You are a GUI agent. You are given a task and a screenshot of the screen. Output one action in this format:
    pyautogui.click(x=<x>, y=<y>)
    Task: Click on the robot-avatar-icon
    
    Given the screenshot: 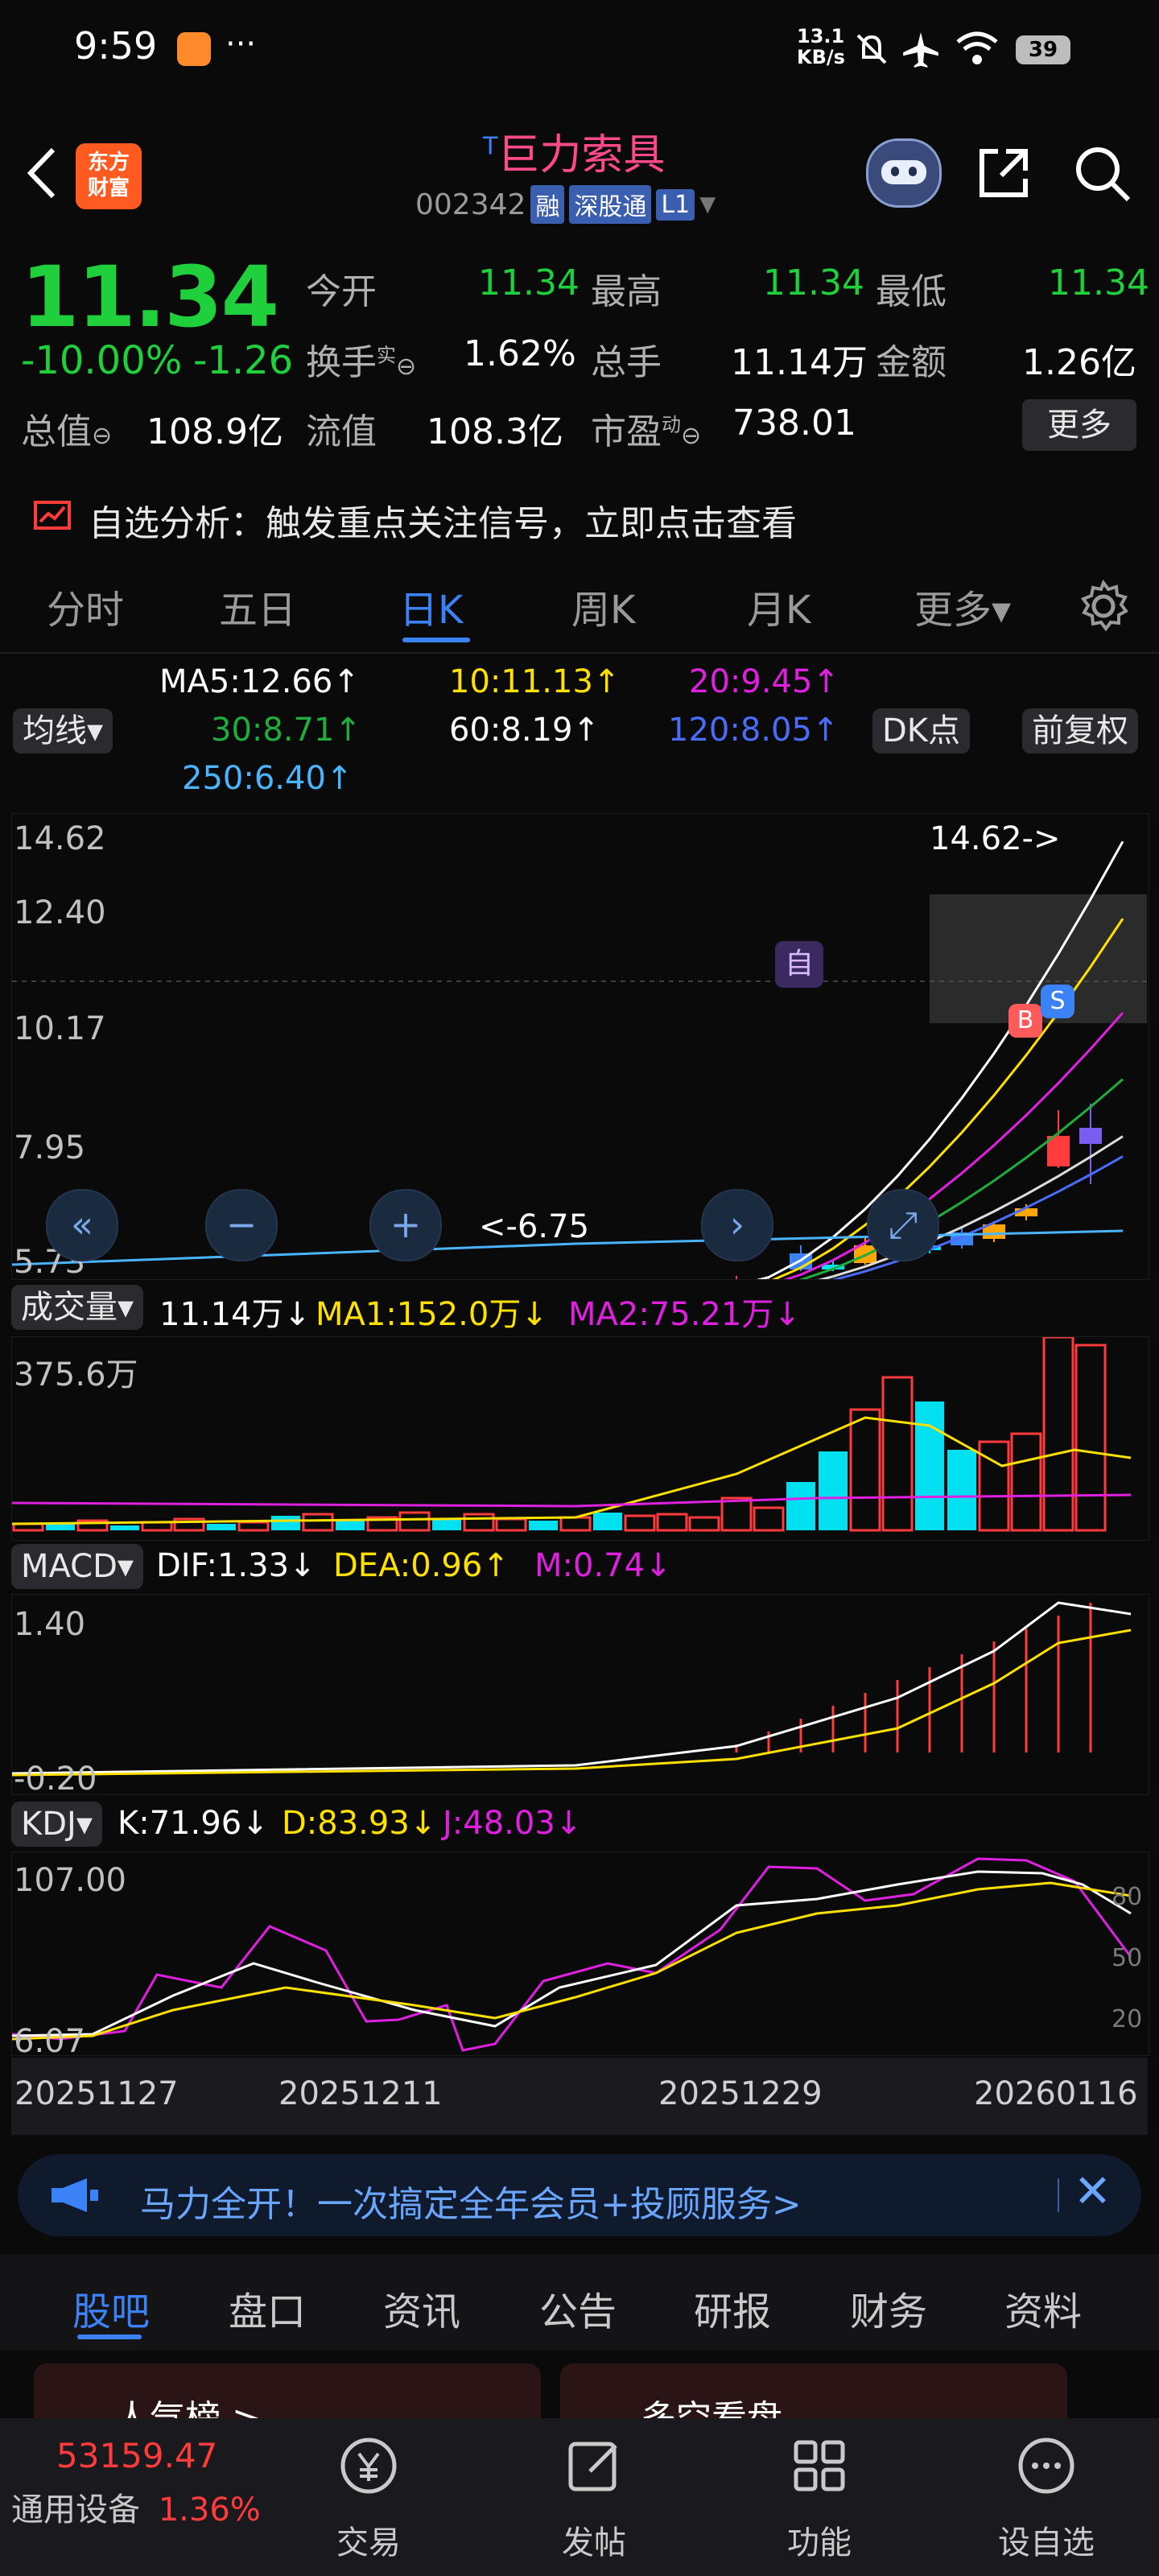 What is the action you would take?
    pyautogui.click(x=904, y=173)
    